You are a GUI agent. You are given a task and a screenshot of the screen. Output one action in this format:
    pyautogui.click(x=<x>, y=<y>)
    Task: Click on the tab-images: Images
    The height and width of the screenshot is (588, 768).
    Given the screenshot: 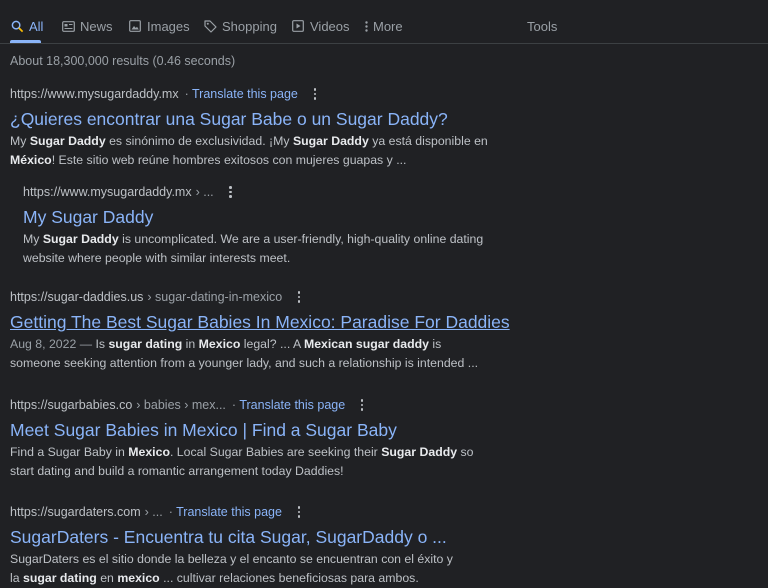 What is the action you would take?
    pyautogui.click(x=159, y=26)
    